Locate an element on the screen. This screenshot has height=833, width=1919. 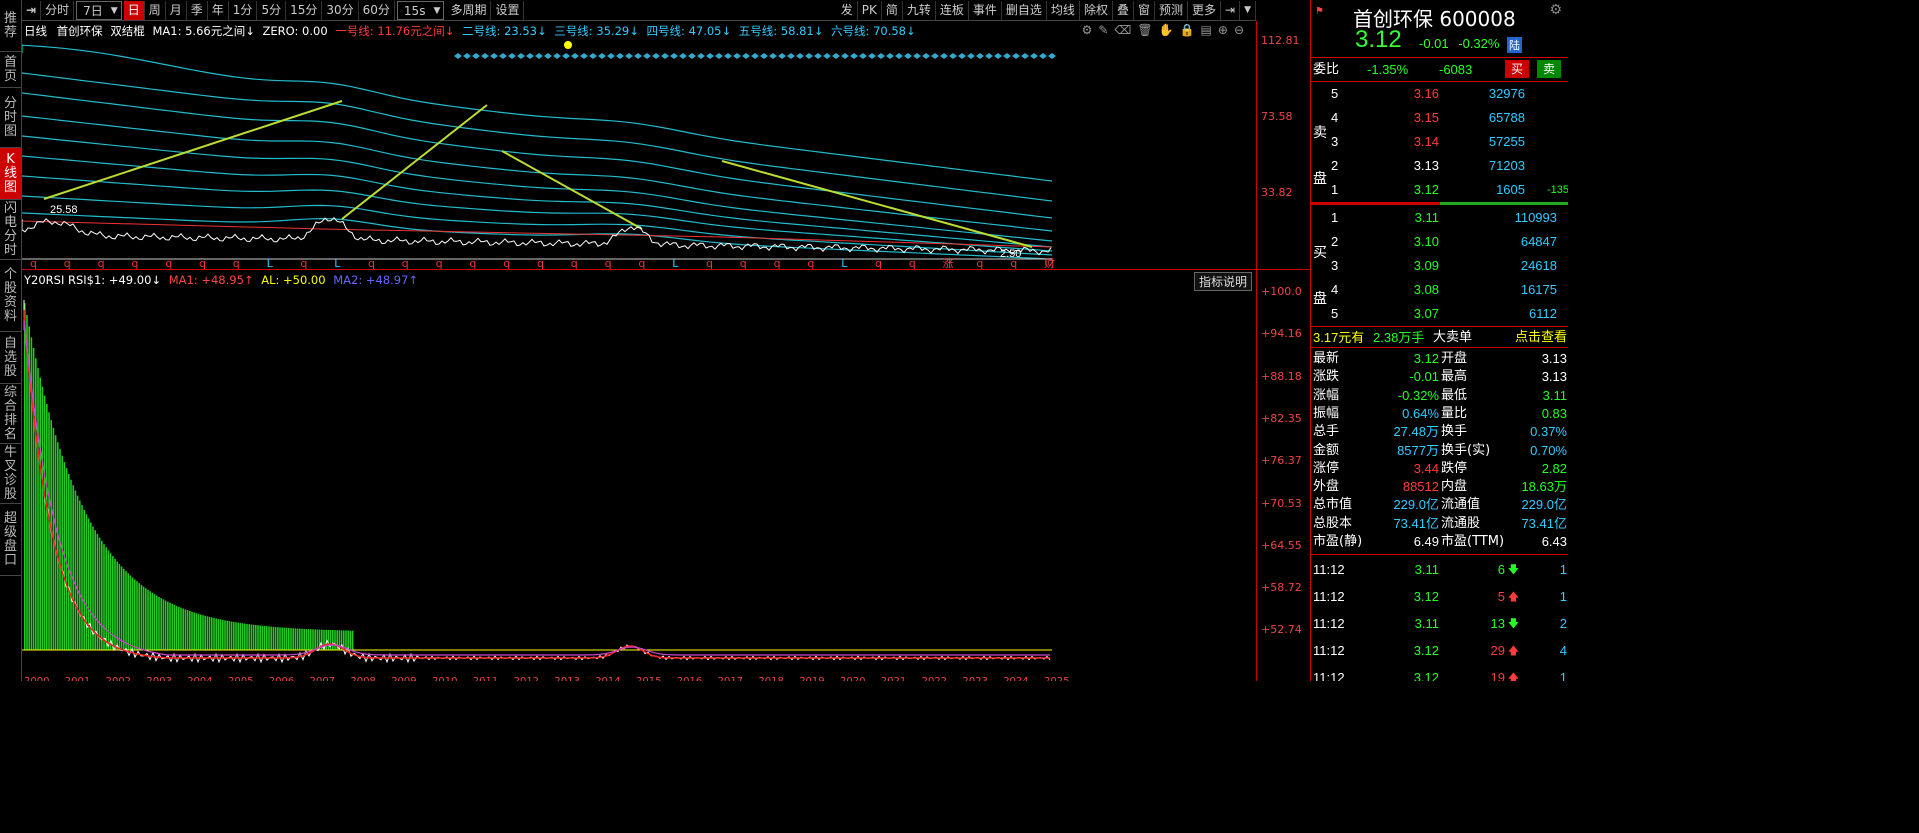
ask-row: 4 3.15 65788 is located at coordinates (1439, 118).